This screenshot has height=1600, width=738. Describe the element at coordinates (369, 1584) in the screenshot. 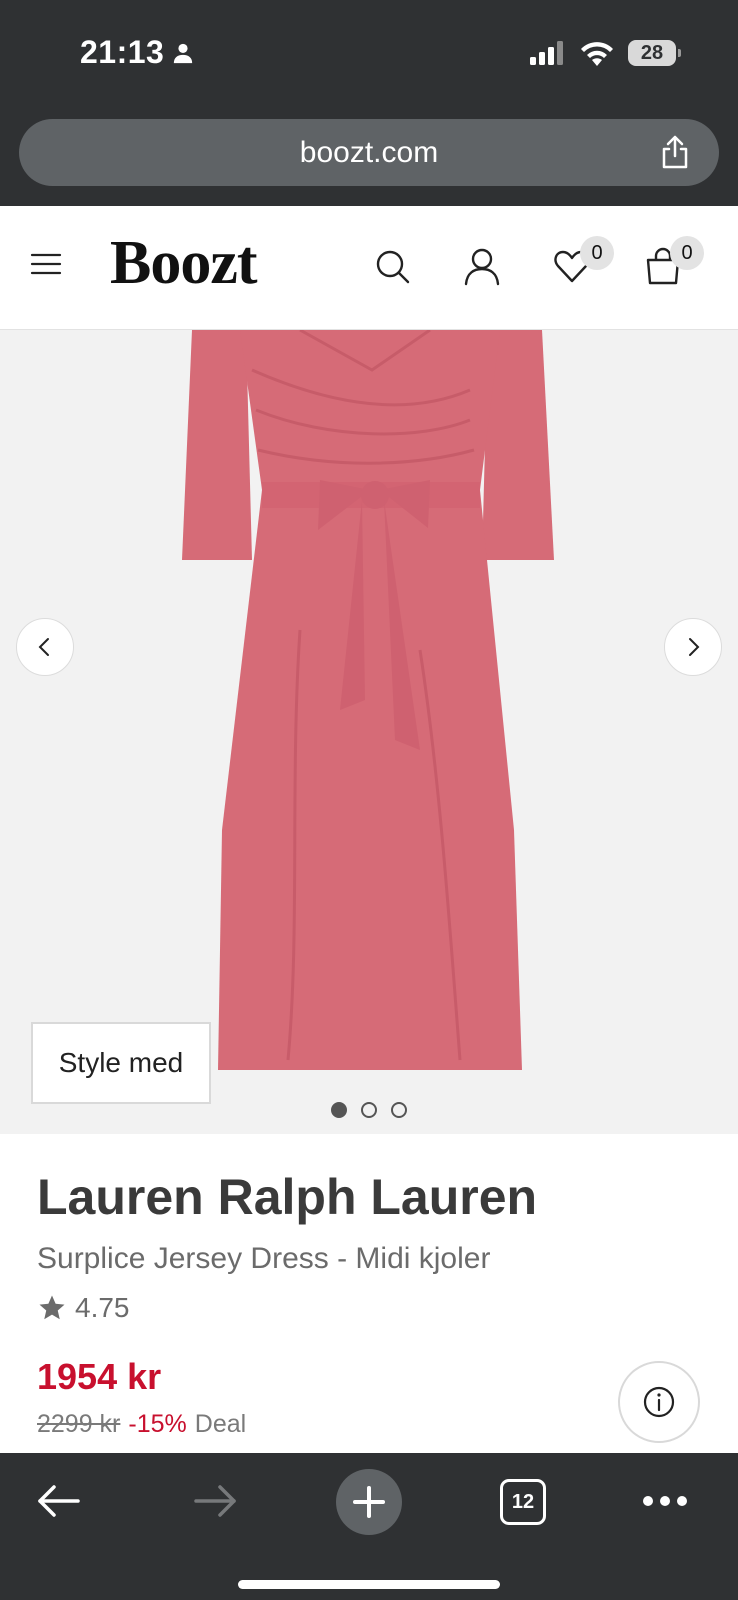

I see `home-indicator` at that location.